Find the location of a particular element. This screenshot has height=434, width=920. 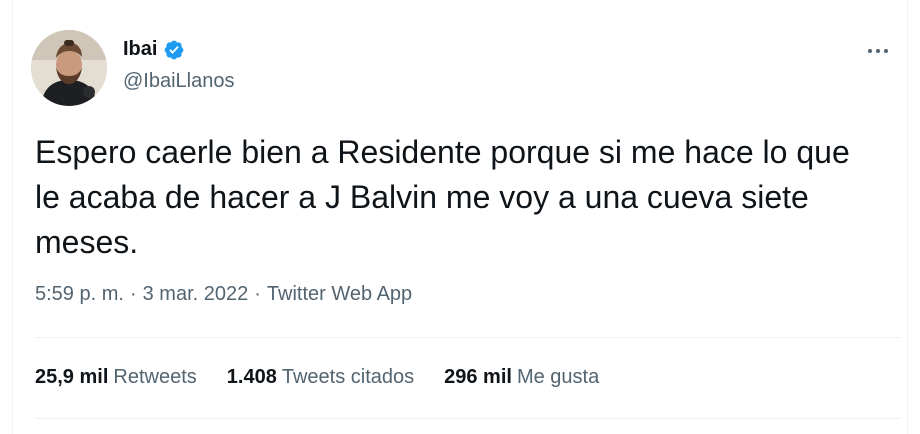

tweet-date: 3 mar. 2022 is located at coordinates (196, 294).